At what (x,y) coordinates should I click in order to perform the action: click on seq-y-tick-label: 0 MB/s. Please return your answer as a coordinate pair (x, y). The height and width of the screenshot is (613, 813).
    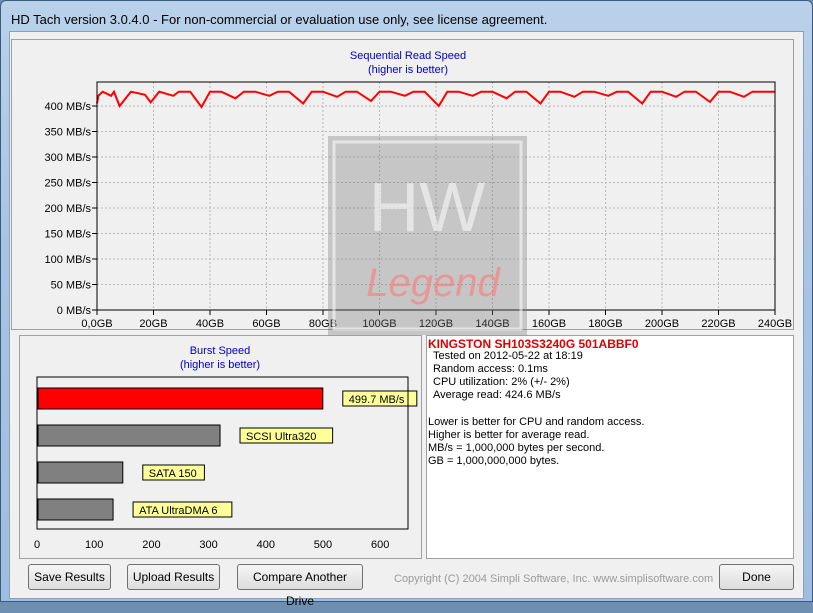
    Looking at the image, I should click on (74, 311).